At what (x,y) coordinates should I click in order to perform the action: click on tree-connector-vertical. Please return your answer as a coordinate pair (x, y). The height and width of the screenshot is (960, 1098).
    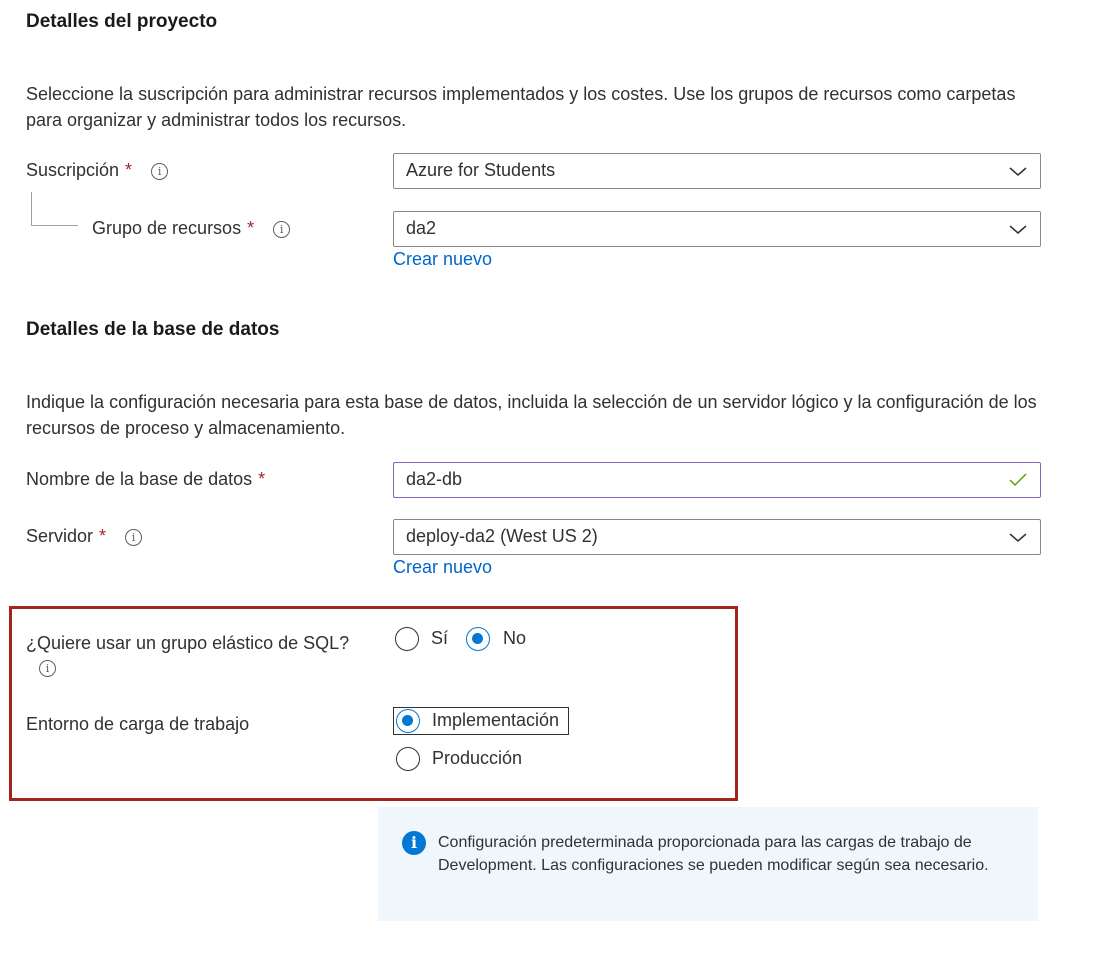
    Looking at the image, I should click on (31, 208).